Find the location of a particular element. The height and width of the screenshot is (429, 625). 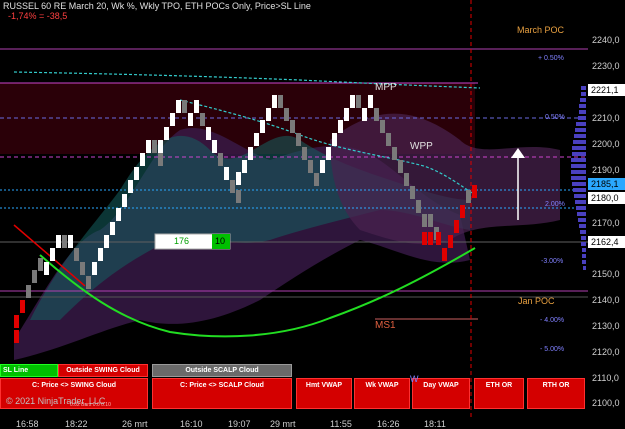

price-scalp-button: C: Price <> SCALP Cloud is located at coordinates (222, 393).